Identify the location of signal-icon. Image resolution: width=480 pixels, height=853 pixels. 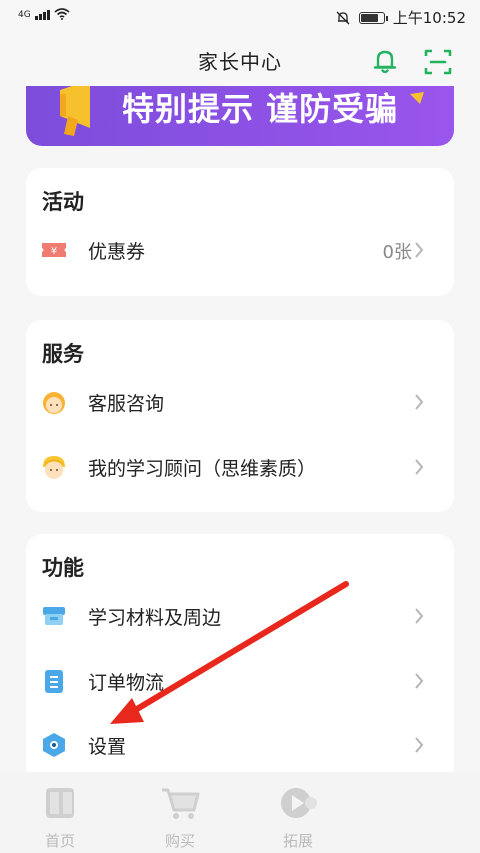
(42, 15).